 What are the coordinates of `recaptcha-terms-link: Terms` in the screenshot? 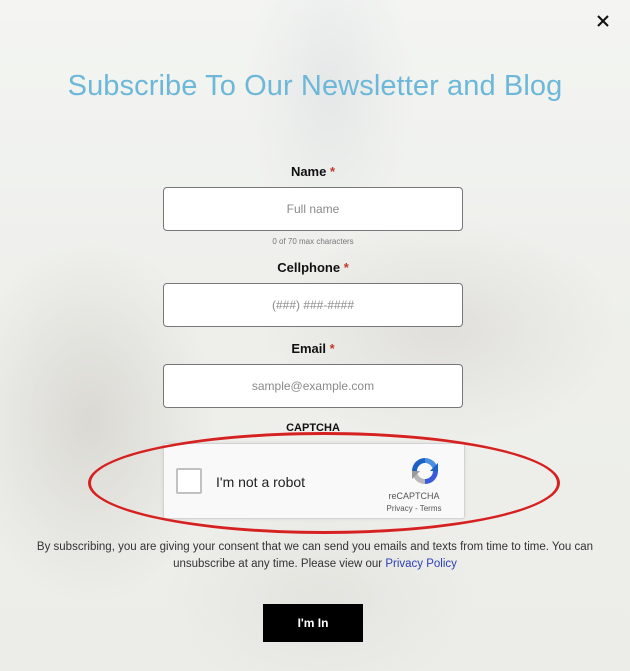 It's located at (431, 508).